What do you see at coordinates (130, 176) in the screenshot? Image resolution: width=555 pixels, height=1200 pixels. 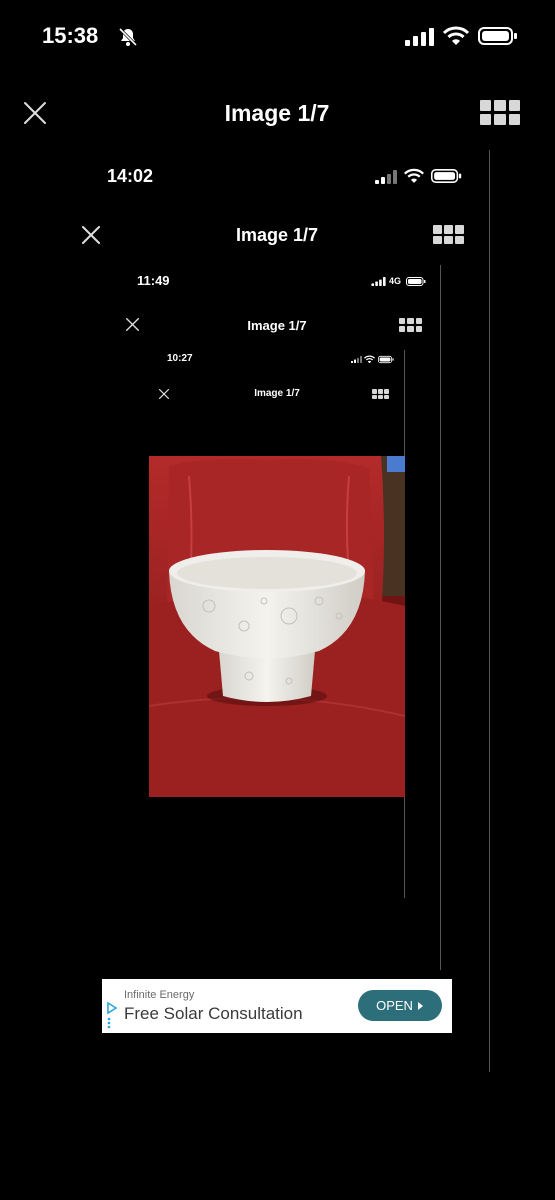 I see `status-time: 14:02` at bounding box center [130, 176].